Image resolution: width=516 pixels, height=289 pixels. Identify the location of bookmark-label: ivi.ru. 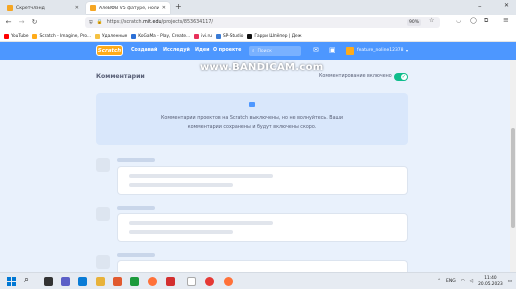
(206, 36).